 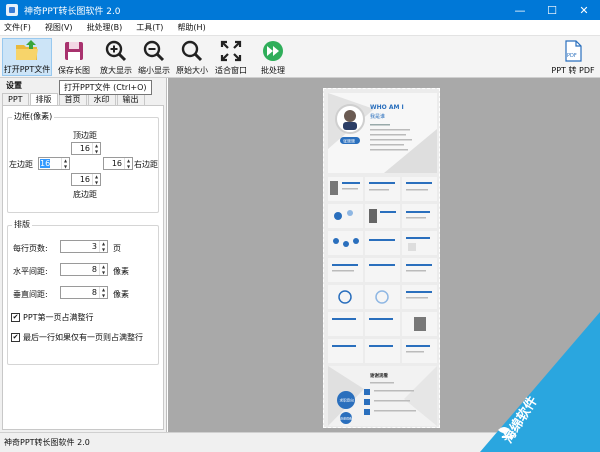 I want to click on top-margin-value: 16, so click(x=82, y=148).